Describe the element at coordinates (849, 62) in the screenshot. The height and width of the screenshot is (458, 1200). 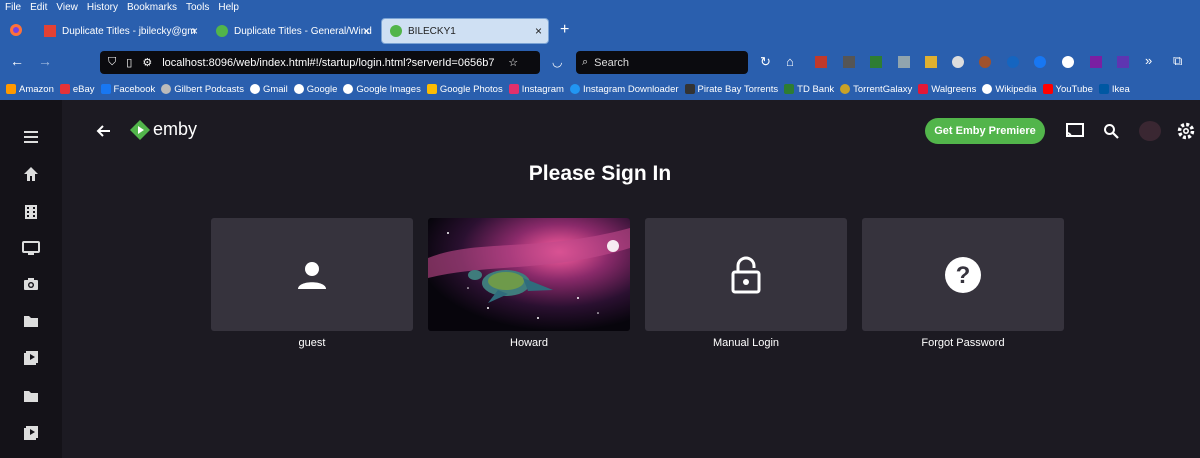
I see `extension-pen-icon` at that location.